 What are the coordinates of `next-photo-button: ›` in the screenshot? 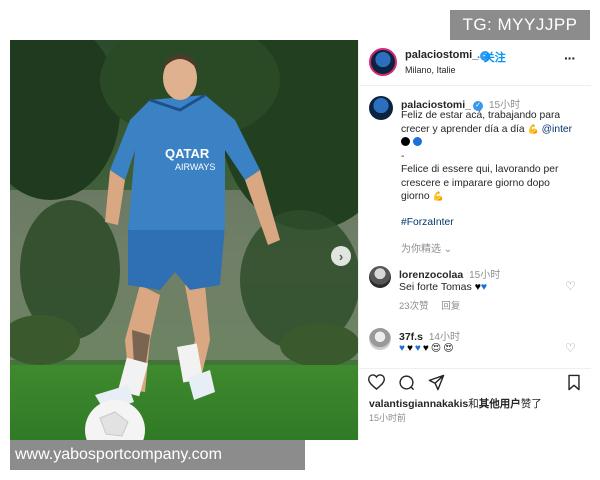 It's located at (341, 256).